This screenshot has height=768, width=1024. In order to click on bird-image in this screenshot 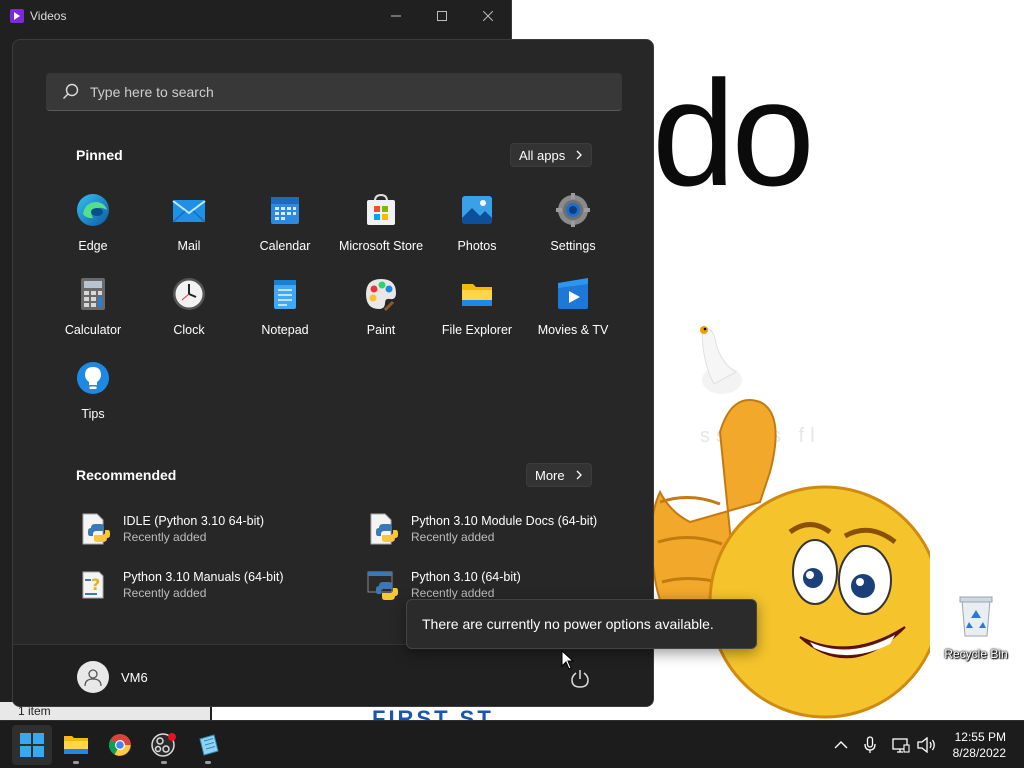, I will do `click(721, 360)`.